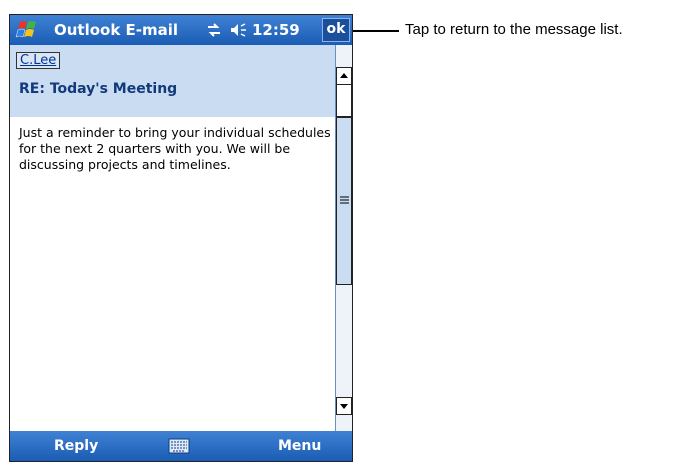  I want to click on message-subject: RE: Today's Meeting, so click(98, 89).